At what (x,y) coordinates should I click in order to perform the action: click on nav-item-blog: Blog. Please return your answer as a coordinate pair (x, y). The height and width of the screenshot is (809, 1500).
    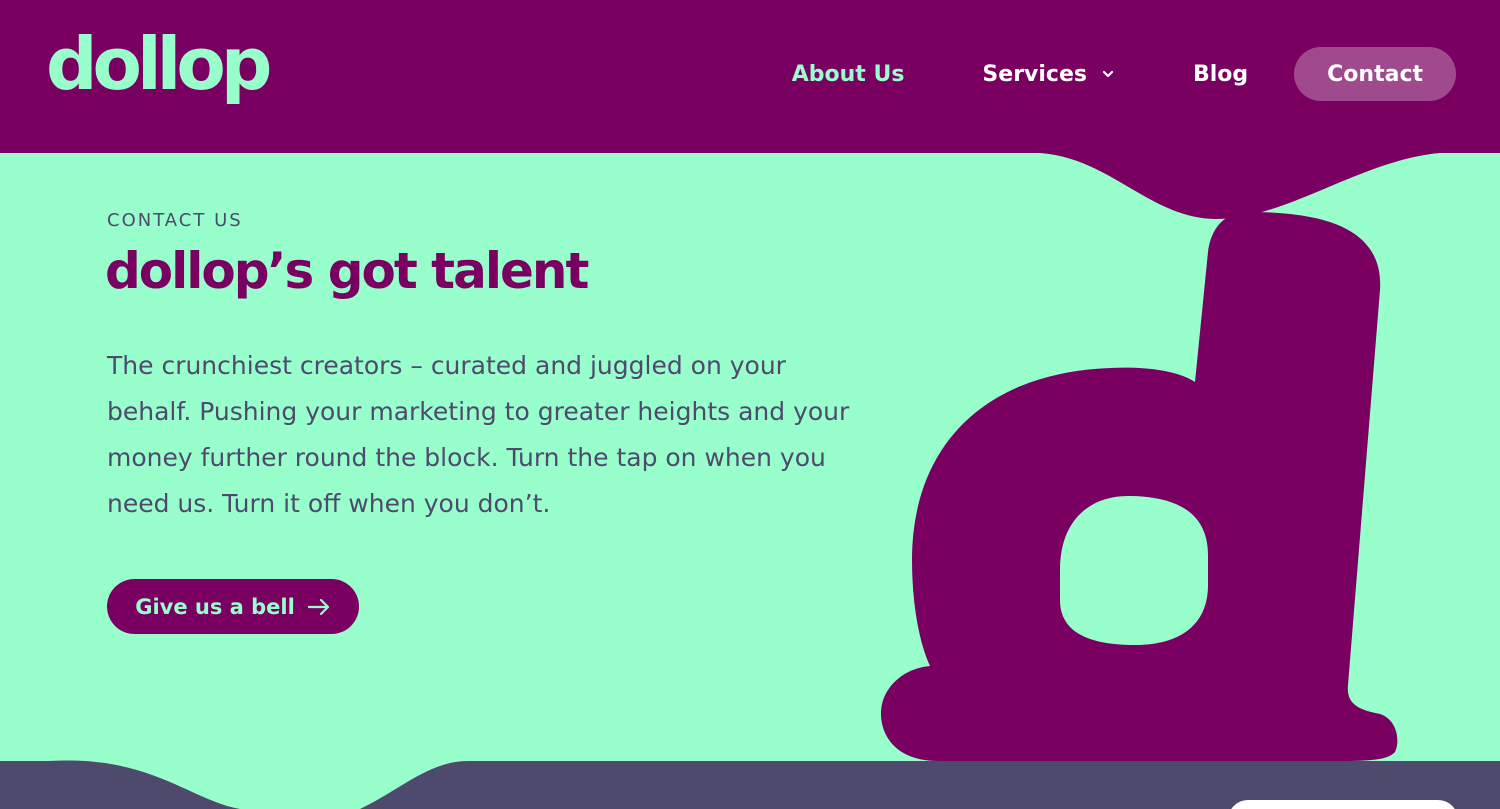
    Looking at the image, I should click on (1220, 74).